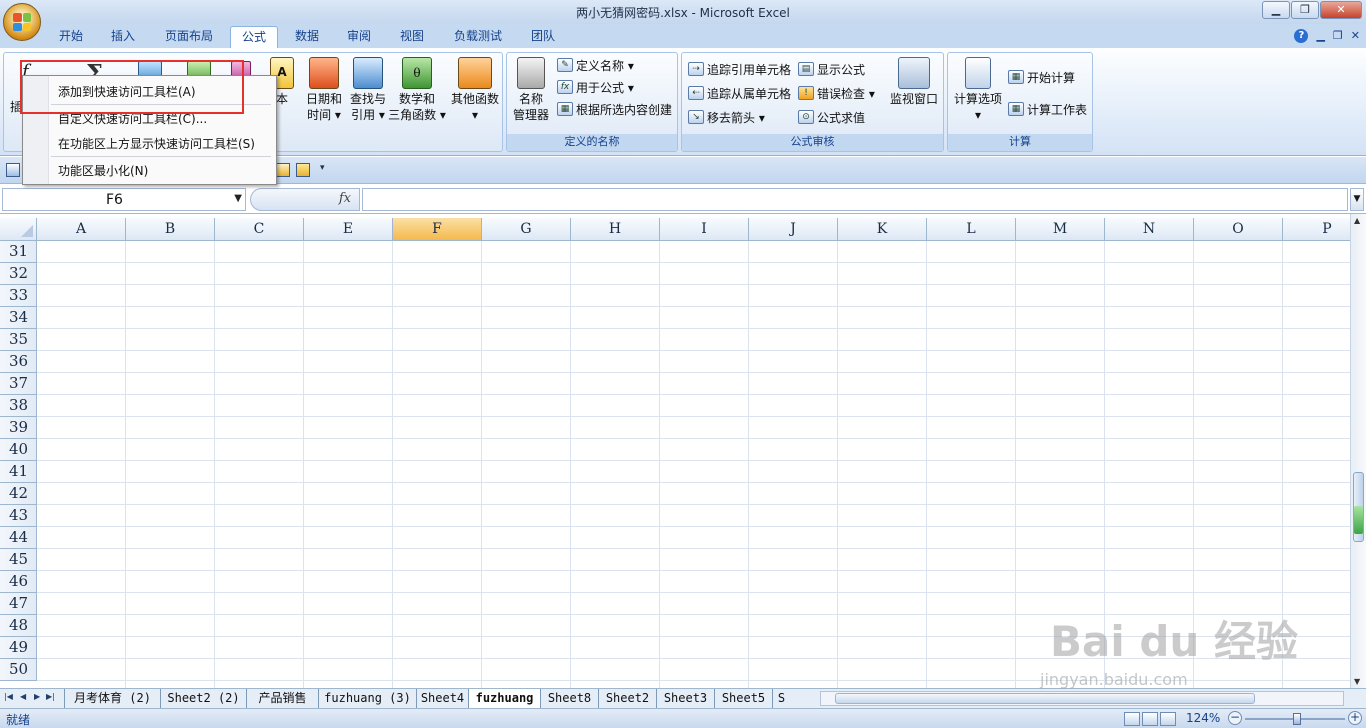 The height and width of the screenshot is (728, 1366). I want to click on tab-insert: 插入, so click(123, 37).